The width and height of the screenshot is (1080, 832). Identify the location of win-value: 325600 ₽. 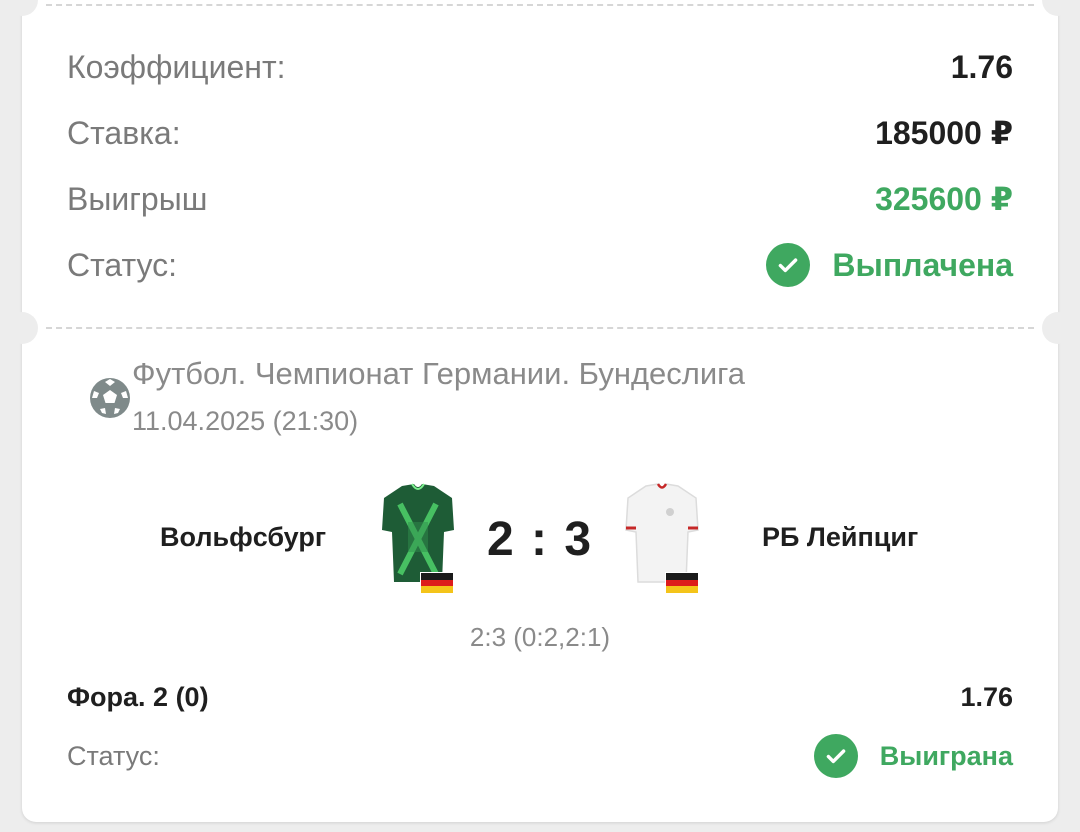
(944, 199).